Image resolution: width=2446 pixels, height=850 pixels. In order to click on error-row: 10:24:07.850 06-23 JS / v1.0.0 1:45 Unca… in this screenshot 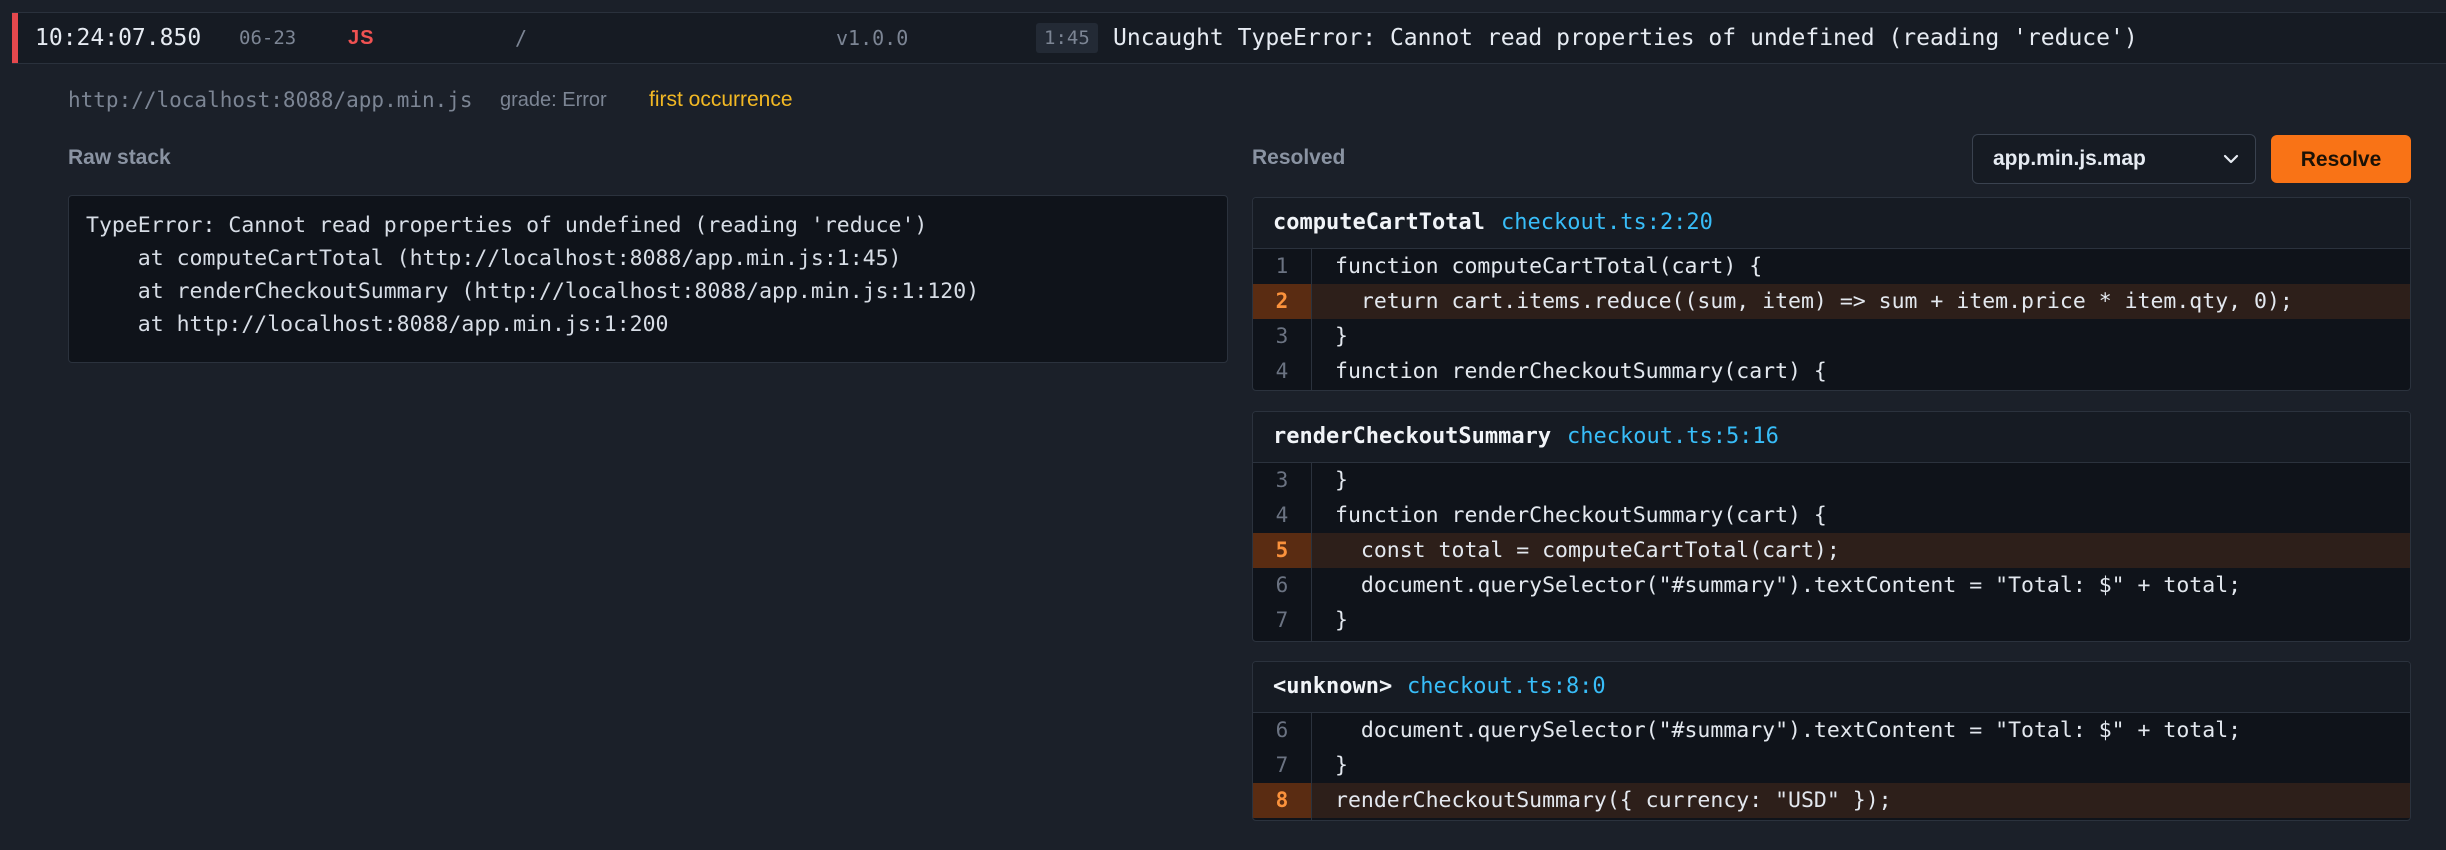, I will do `click(1229, 38)`.